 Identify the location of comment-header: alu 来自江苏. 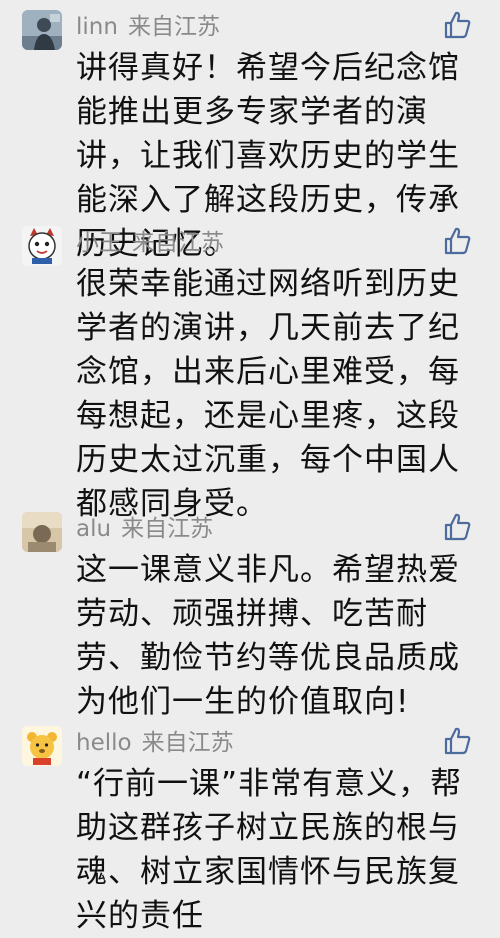
(144, 529).